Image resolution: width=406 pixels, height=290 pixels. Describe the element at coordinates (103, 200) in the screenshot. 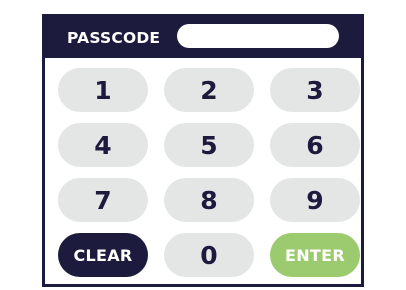

I see `key-7-button: 7` at that location.